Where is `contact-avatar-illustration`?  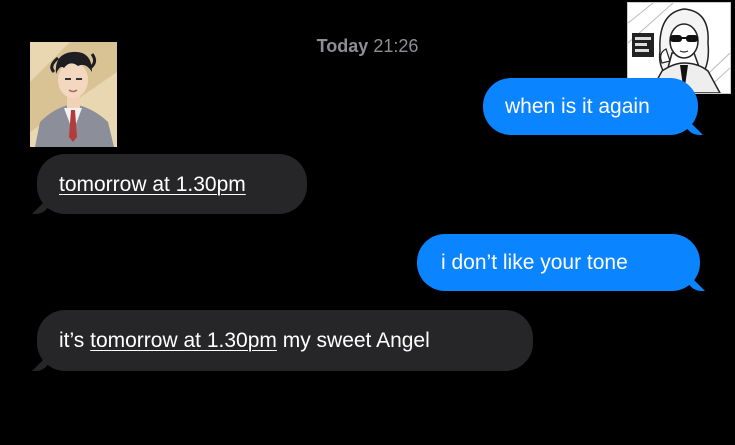
contact-avatar-illustration is located at coordinates (73, 94).